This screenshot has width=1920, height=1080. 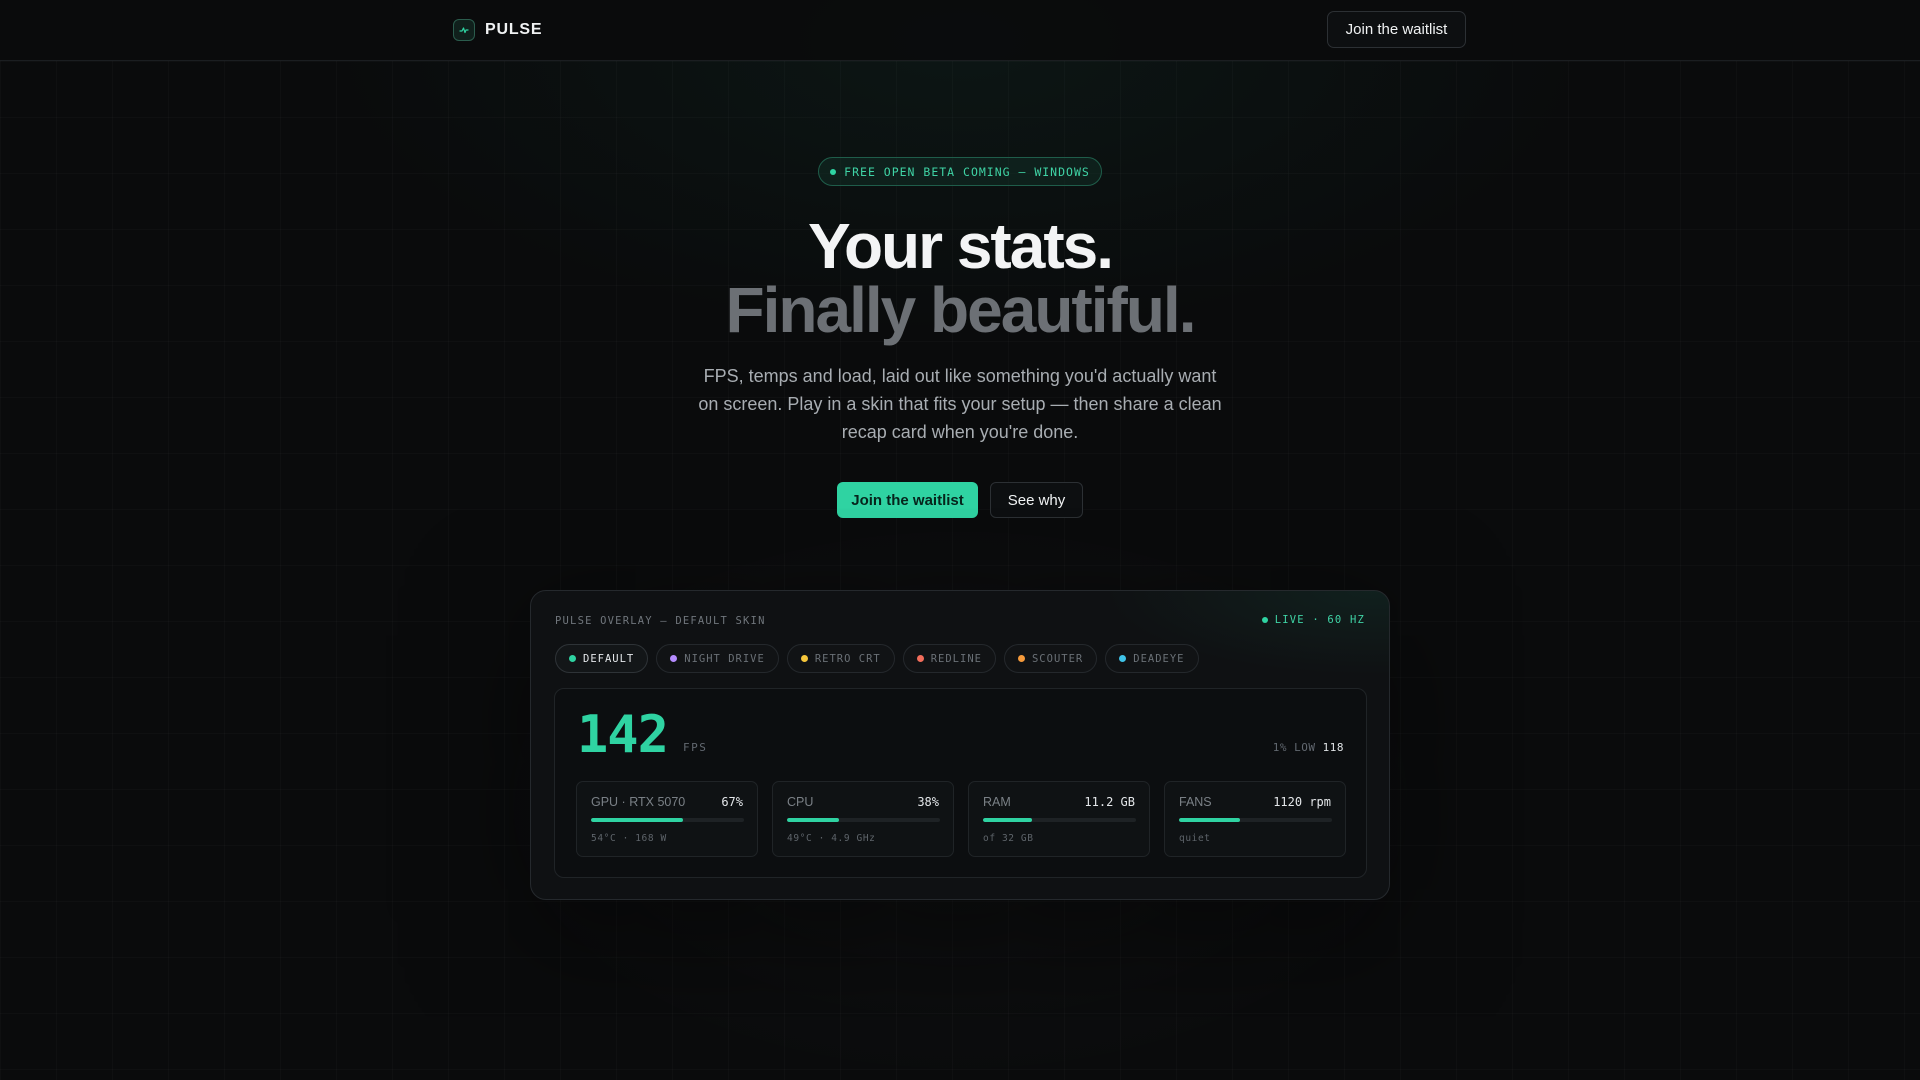 I want to click on stat-tile-fans: FANS 1120 rpm quiet, so click(x=1255, y=819).